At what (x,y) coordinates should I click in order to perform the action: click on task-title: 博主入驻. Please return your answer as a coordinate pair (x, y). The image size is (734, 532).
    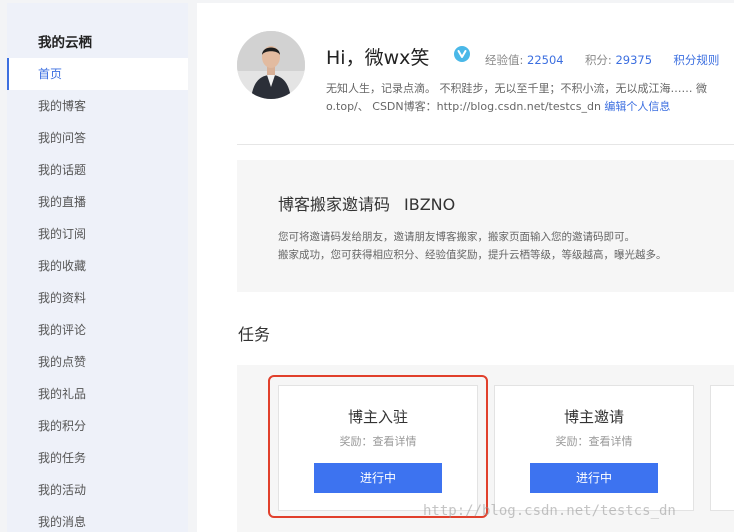
    Looking at the image, I should click on (377, 417).